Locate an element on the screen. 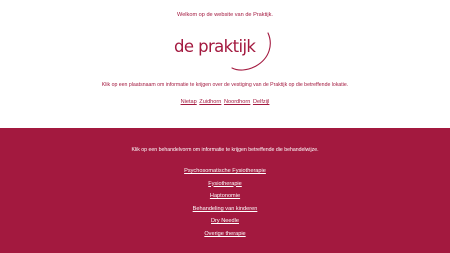 The image size is (450, 253). location-link-zuidhorn: Zuidhorn is located at coordinates (210, 102).